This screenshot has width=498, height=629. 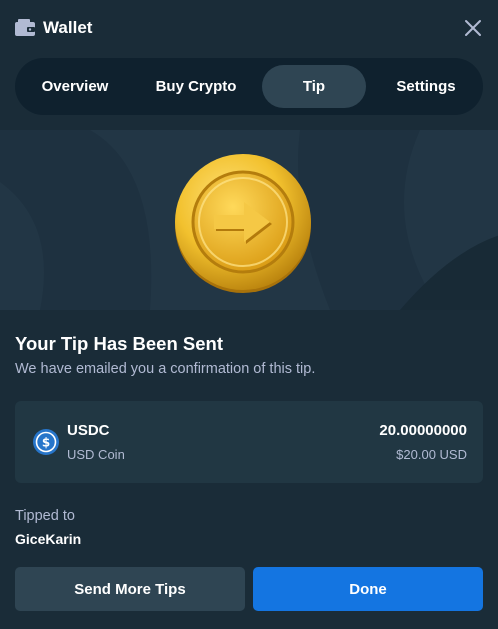 I want to click on tab-settings: Settings, so click(x=426, y=86).